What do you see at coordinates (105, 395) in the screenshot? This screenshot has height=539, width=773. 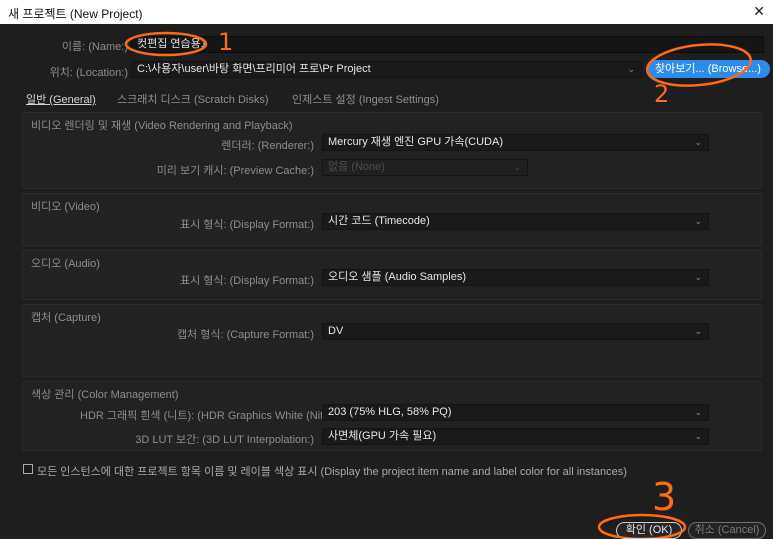 I see `color-management-title: 색상 관리 (Color Management)` at bounding box center [105, 395].